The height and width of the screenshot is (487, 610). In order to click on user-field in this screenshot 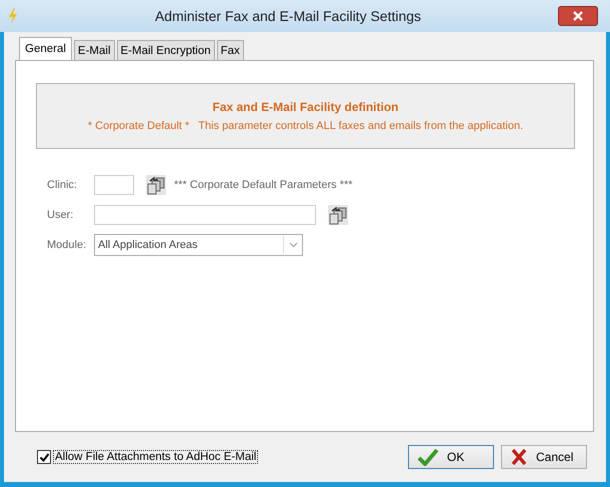, I will do `click(205, 215)`.